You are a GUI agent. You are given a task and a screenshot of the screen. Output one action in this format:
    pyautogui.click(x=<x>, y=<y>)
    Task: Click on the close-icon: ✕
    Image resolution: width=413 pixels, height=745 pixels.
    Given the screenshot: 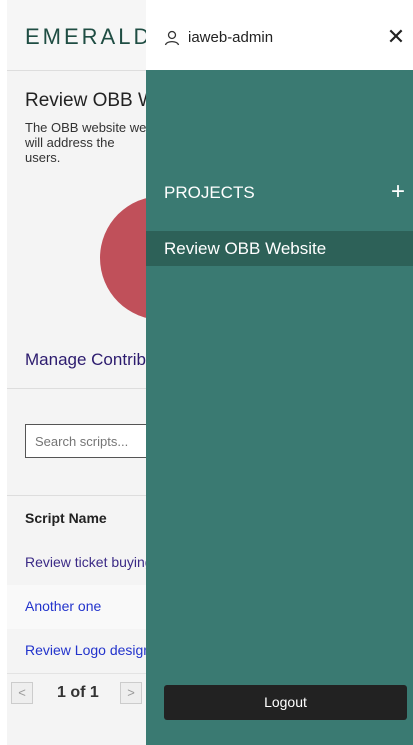 What is the action you would take?
    pyautogui.click(x=396, y=37)
    